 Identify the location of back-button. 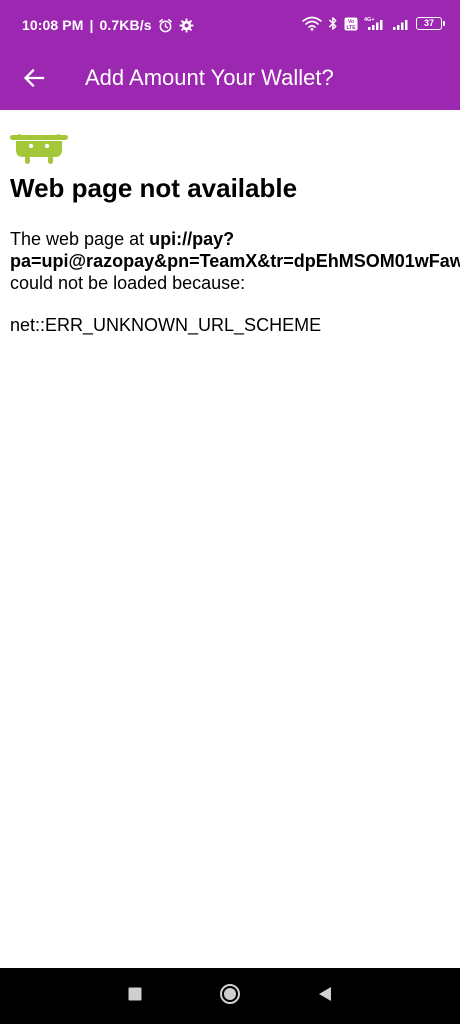
(34, 80).